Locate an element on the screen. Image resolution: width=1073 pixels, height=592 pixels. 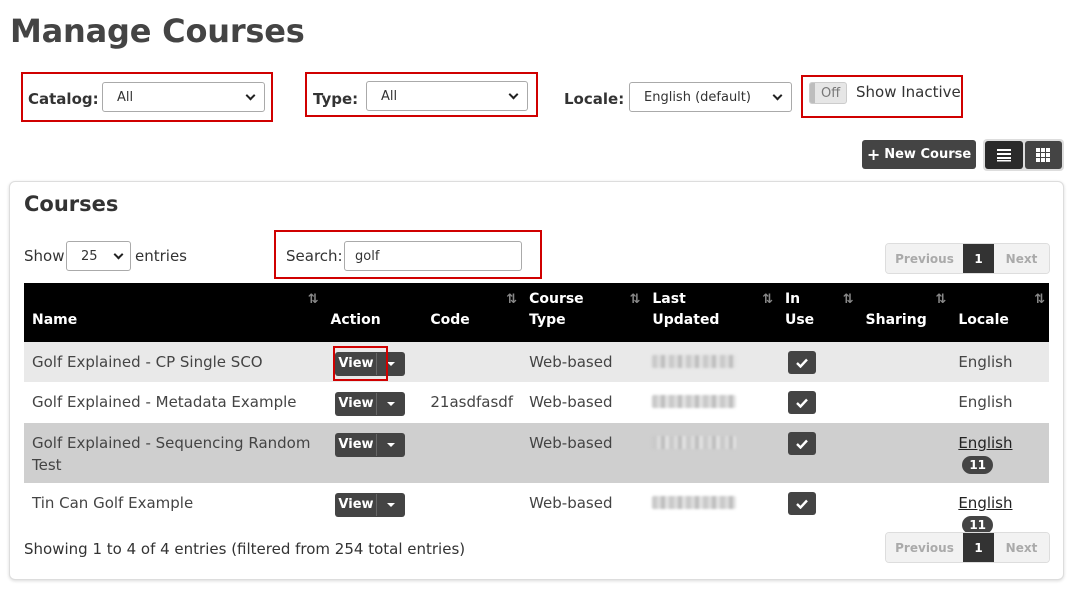
search-label: Search: is located at coordinates (314, 256).